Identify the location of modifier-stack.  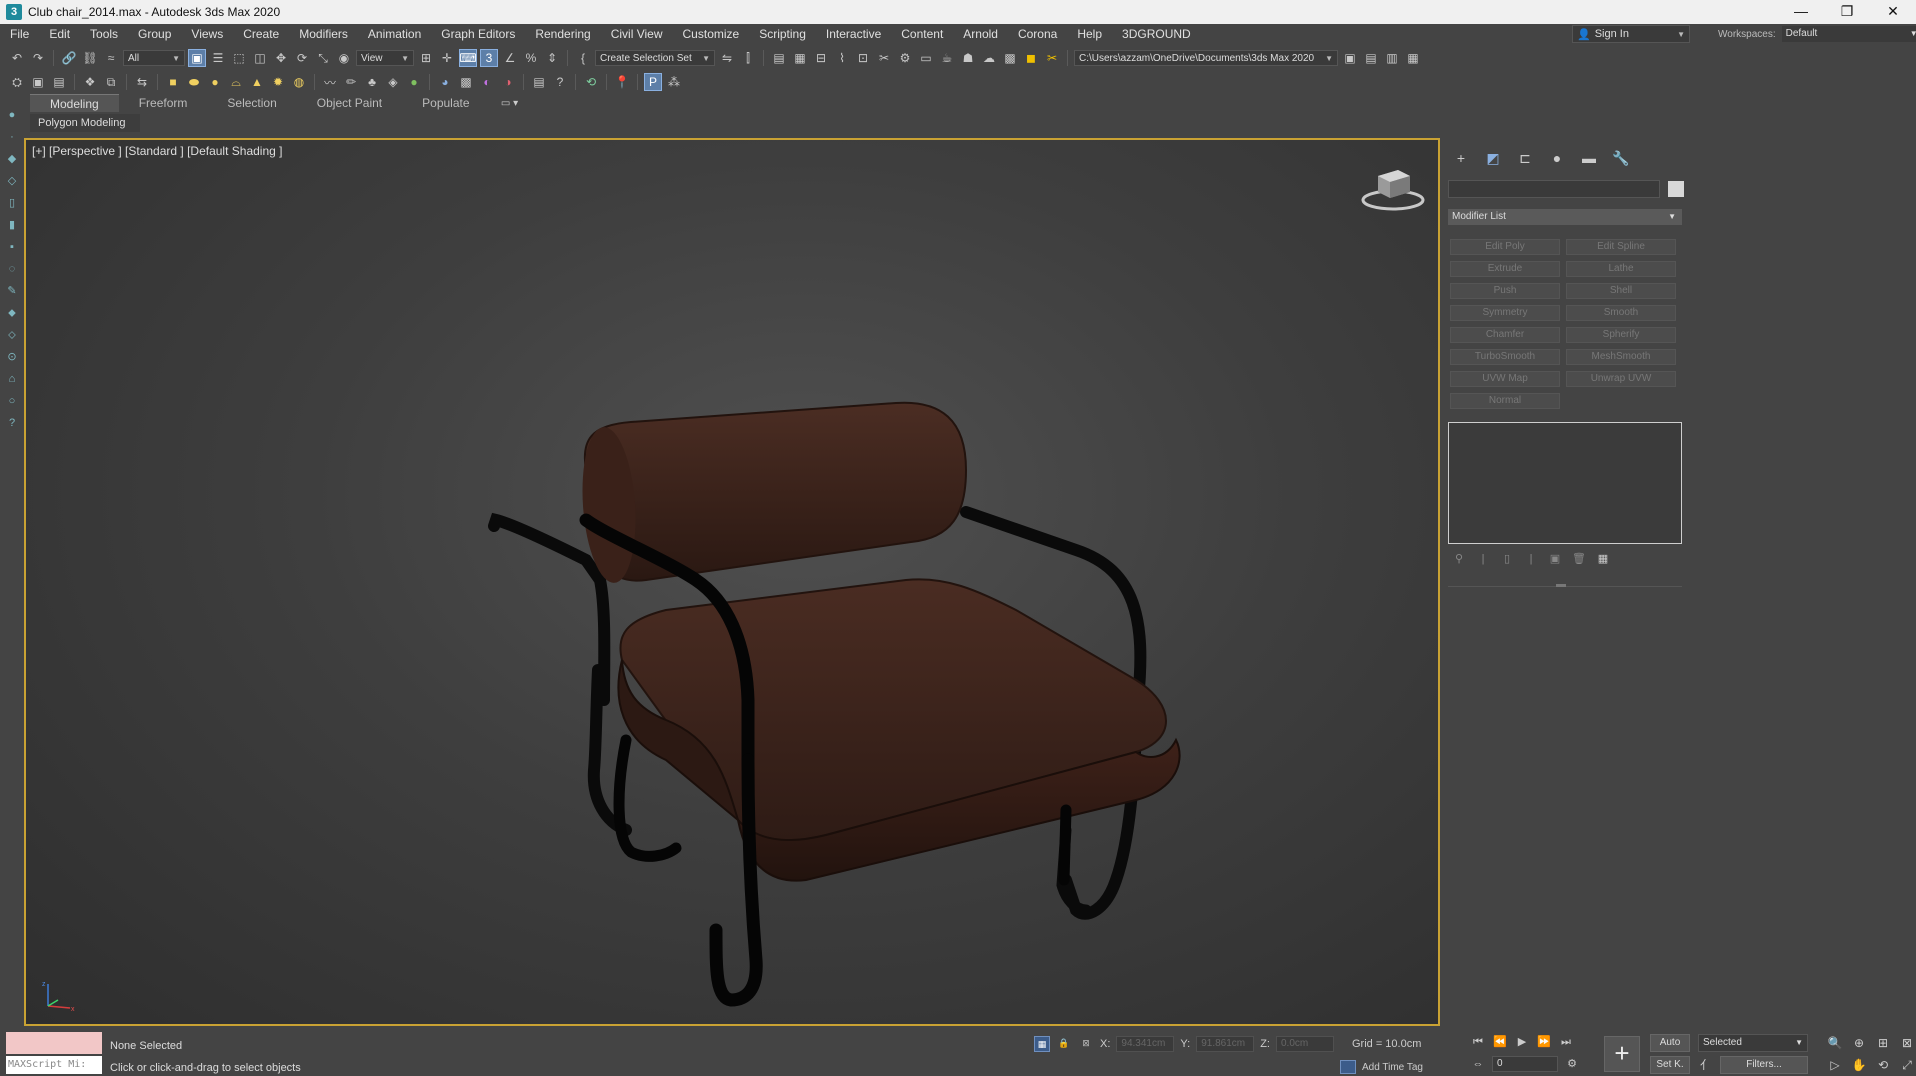
(1565, 483).